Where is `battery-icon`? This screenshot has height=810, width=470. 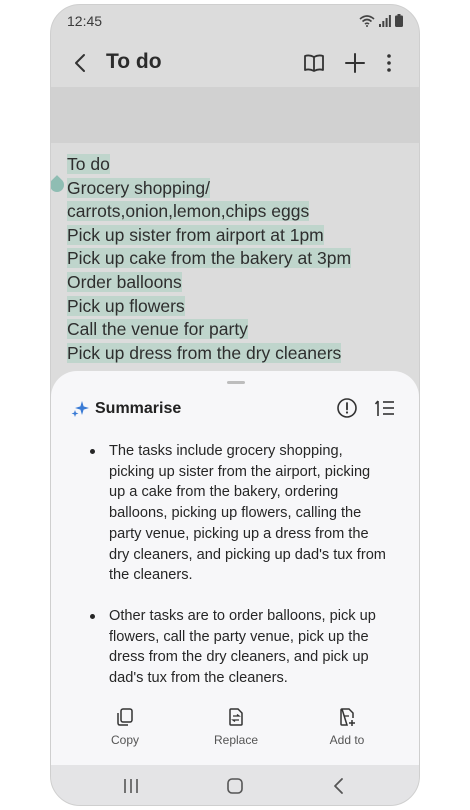 battery-icon is located at coordinates (399, 20).